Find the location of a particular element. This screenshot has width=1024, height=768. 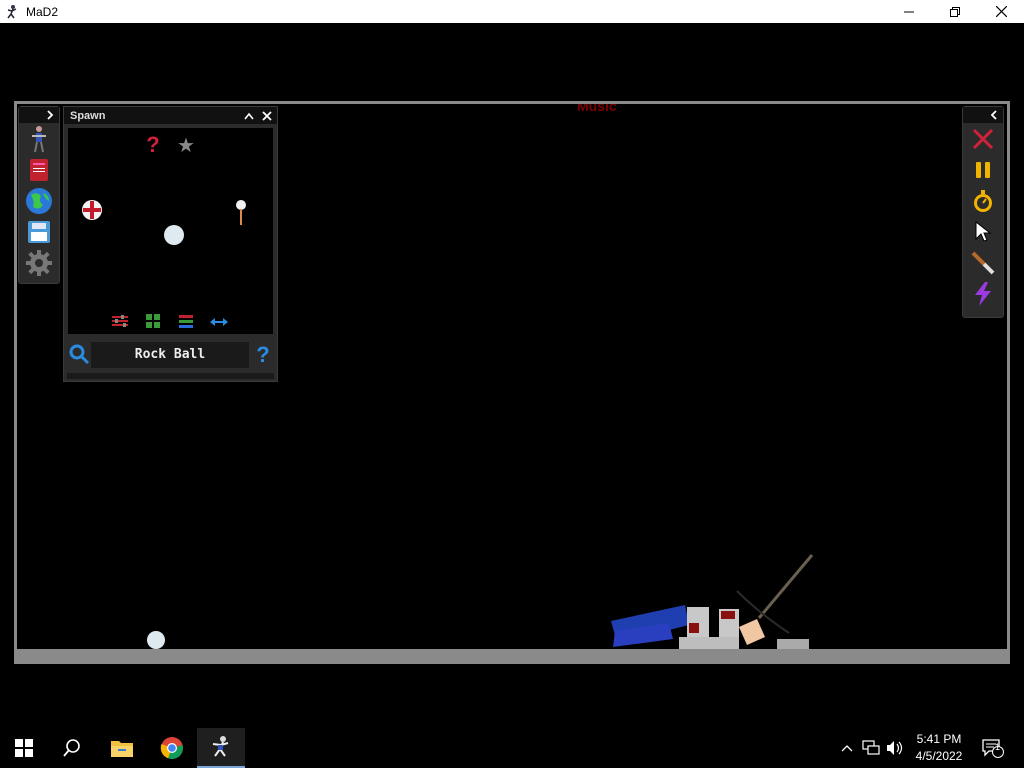

chrome-button is located at coordinates (172, 748).